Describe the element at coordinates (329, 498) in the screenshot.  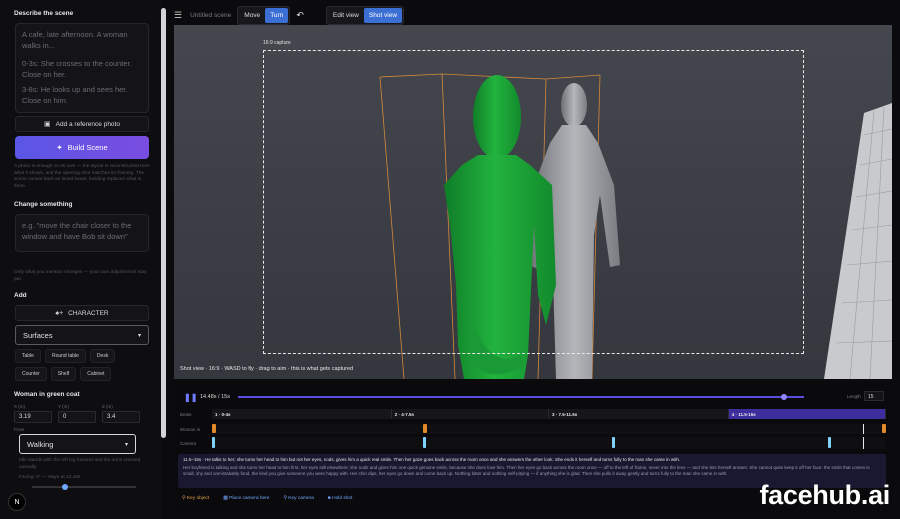
I see `lock-icon: ■` at that location.